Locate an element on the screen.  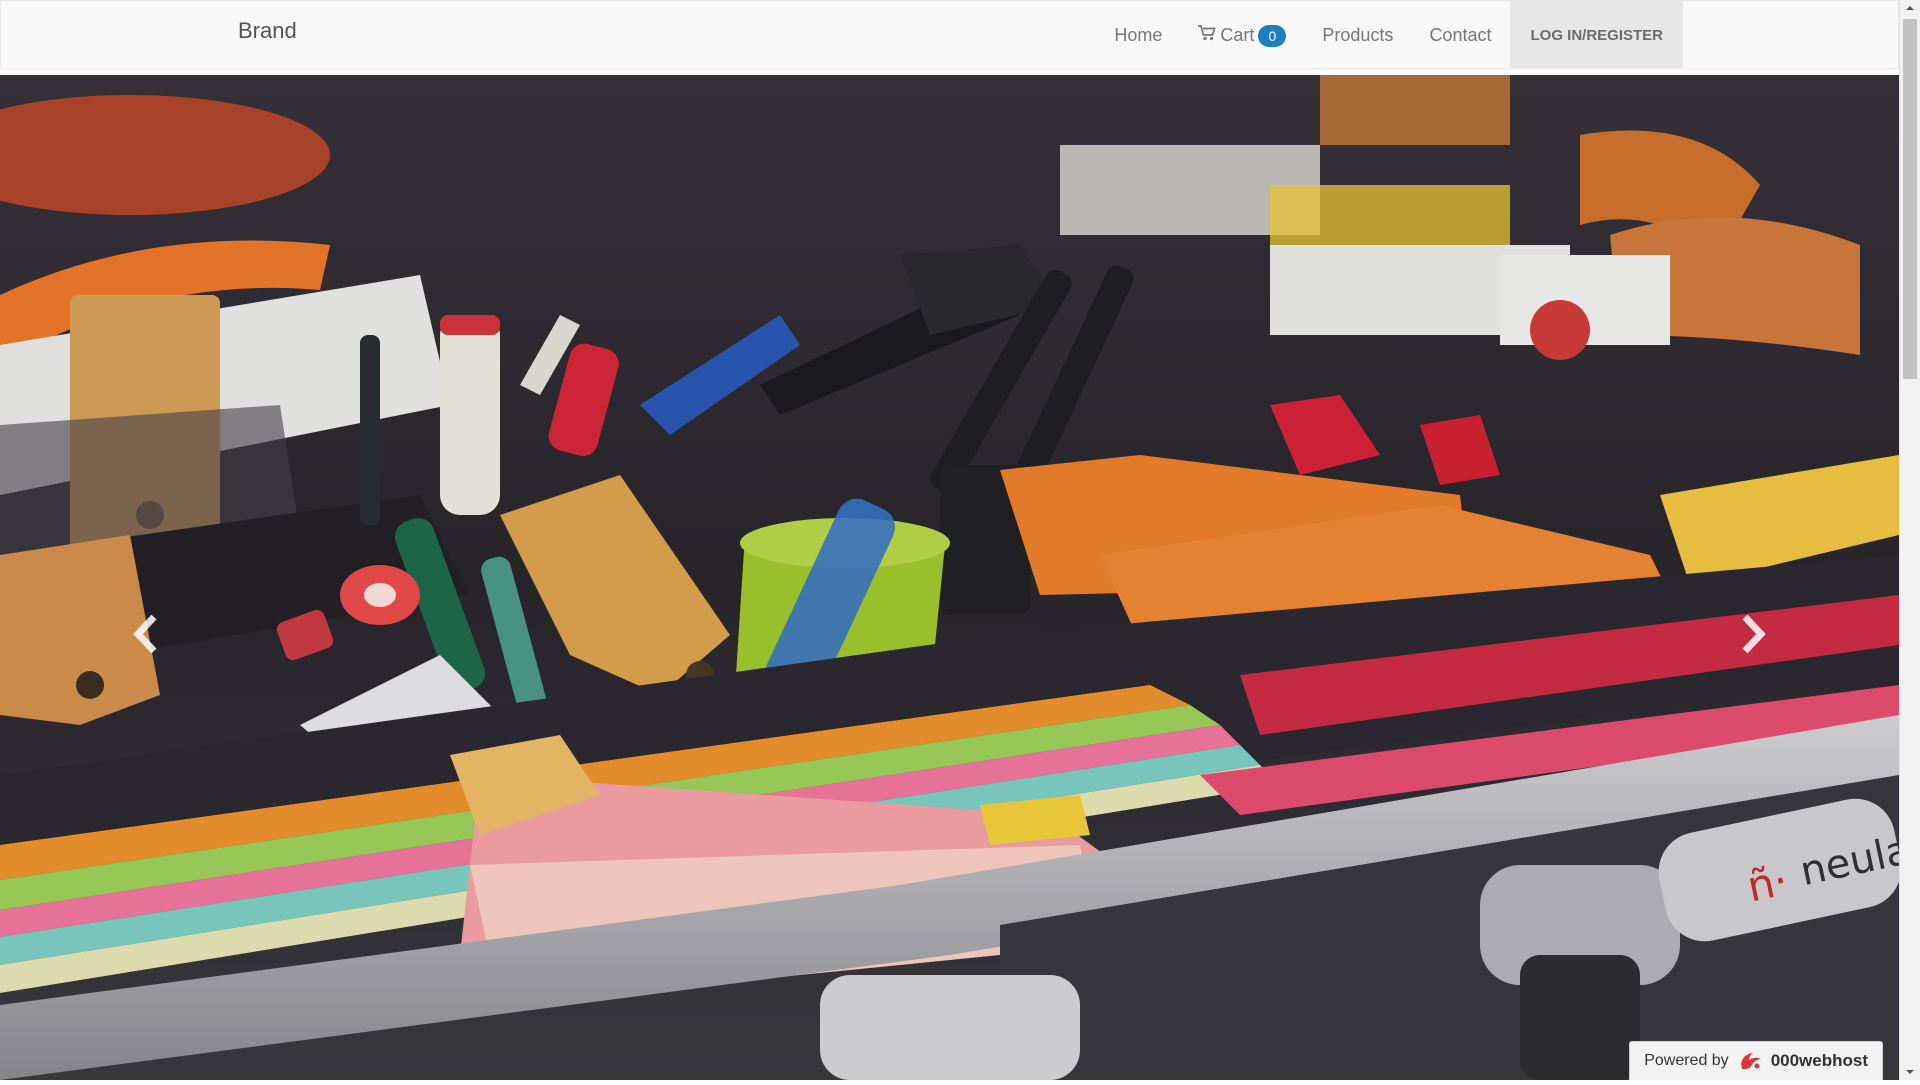
arrow-down-icon is located at coordinates (1910, 1072).